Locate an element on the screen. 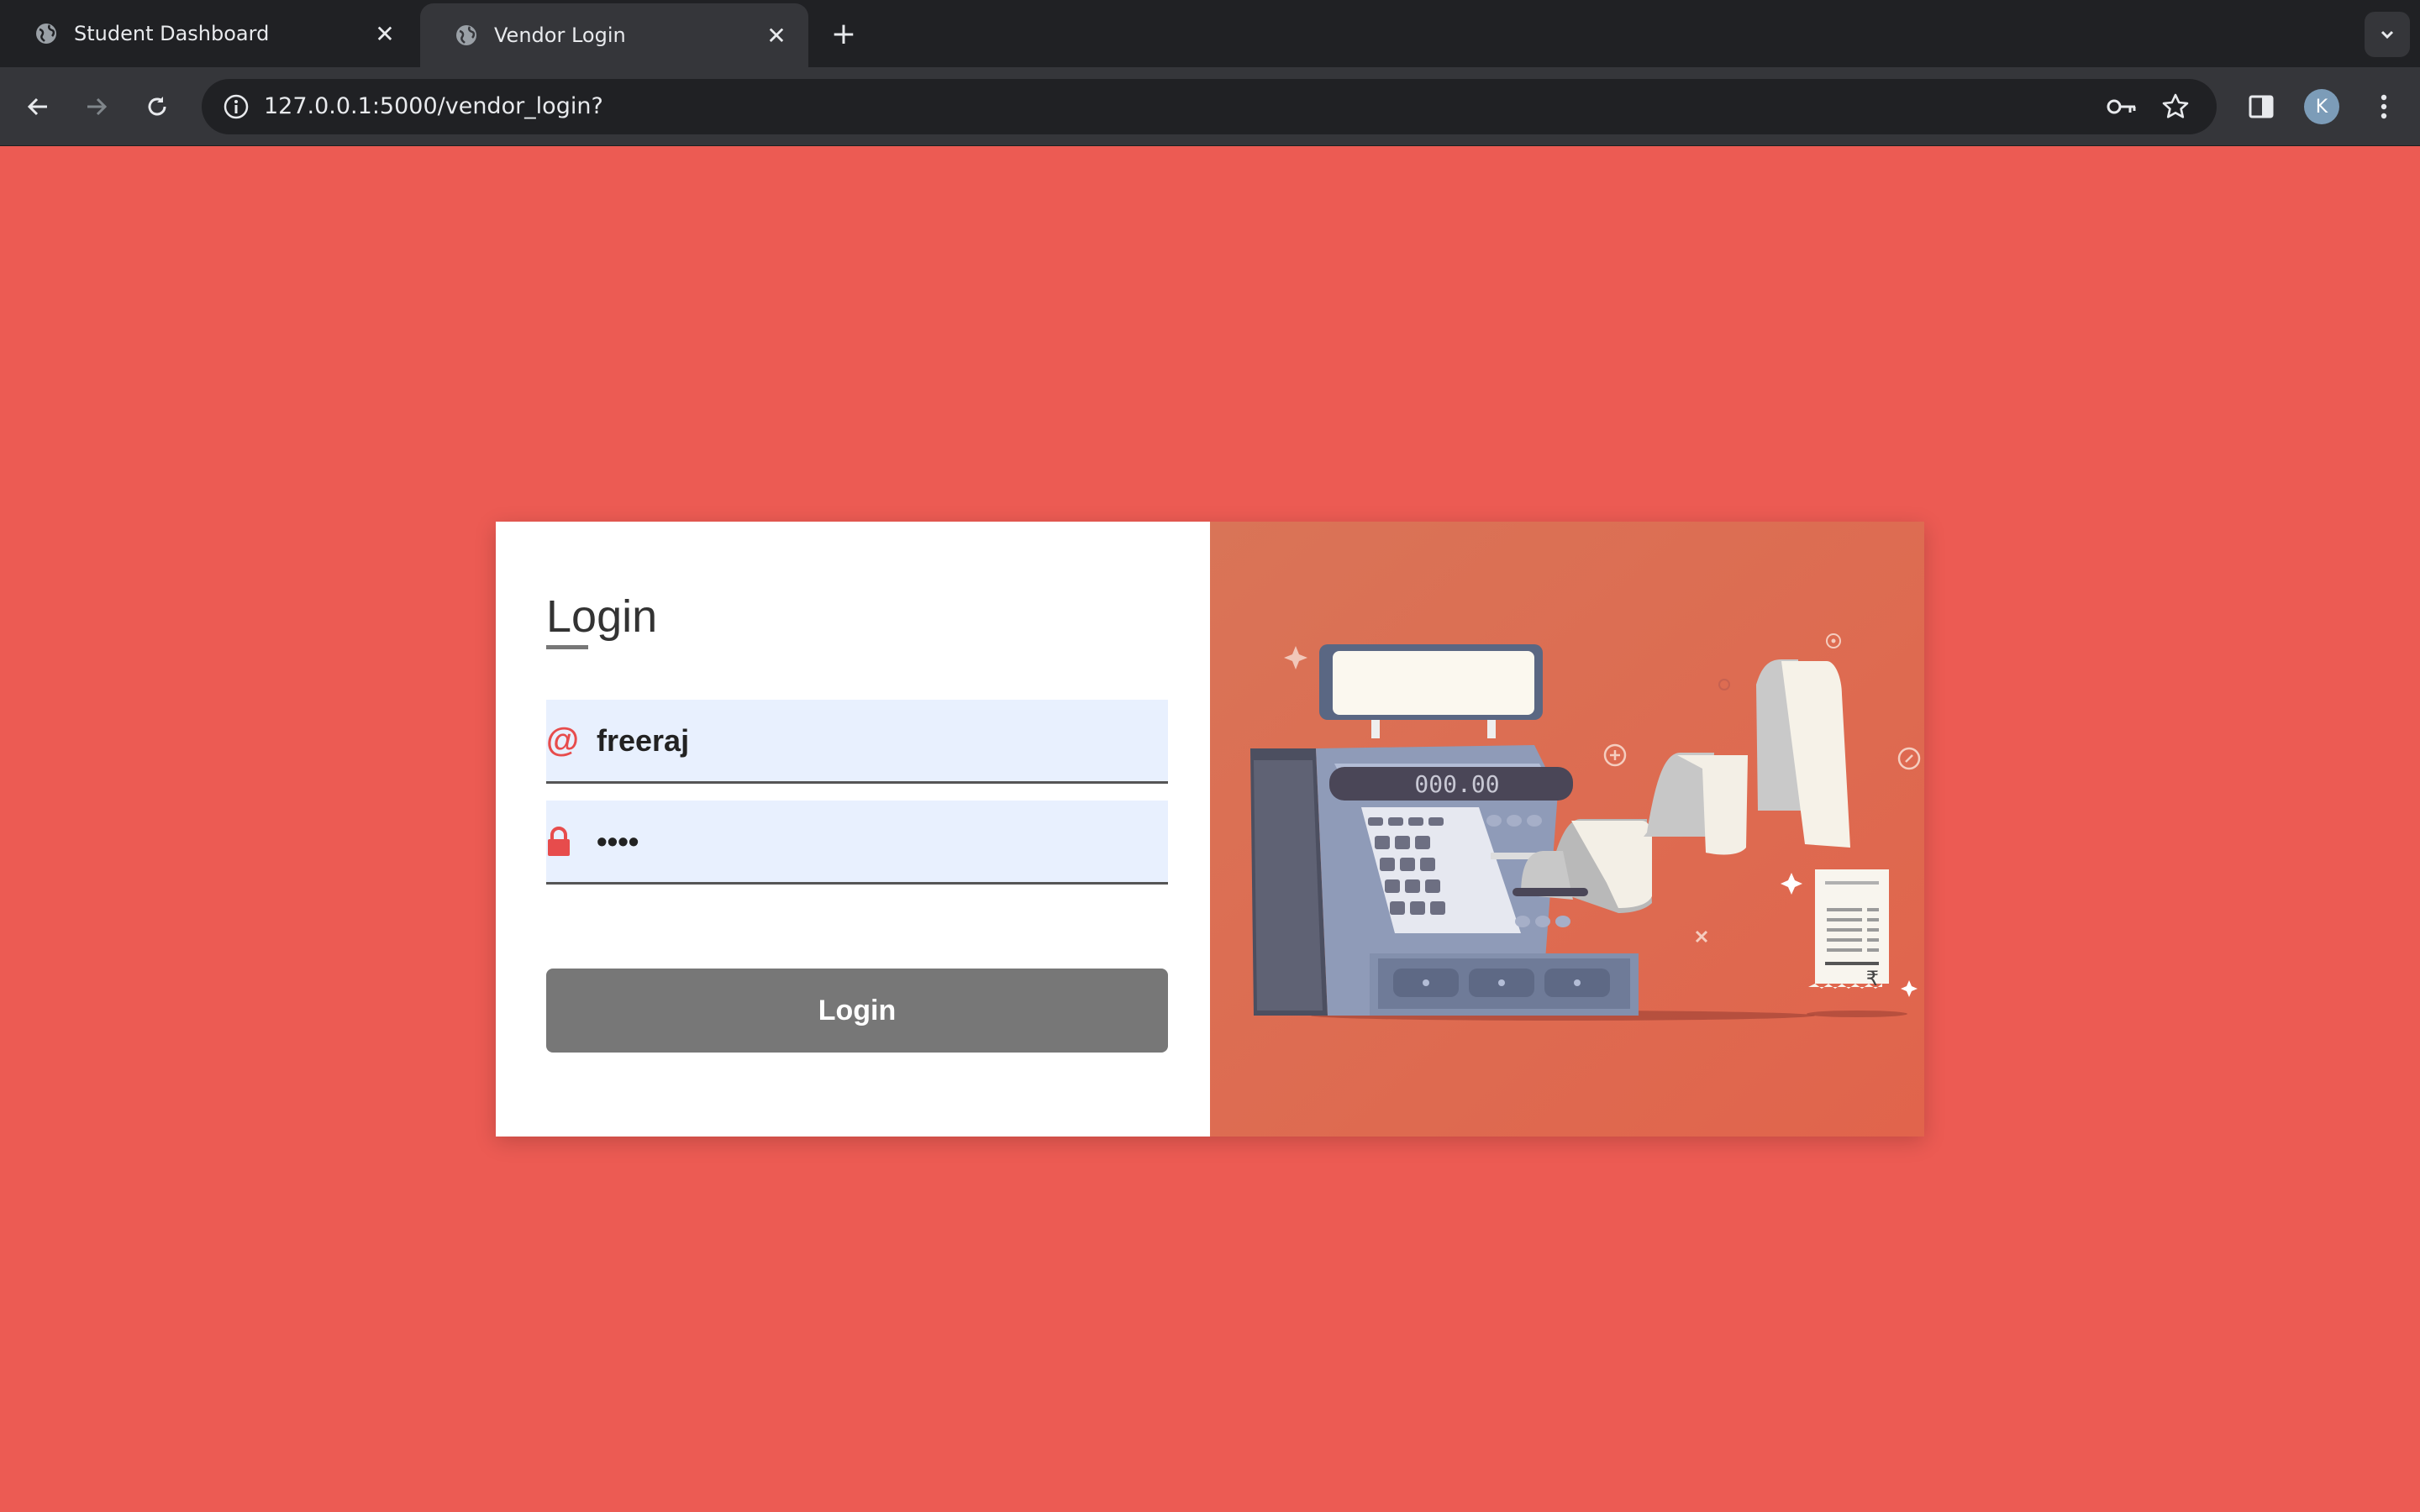 Image resolution: width=2420 pixels, height=1512 pixels. login-button: Login is located at coordinates (857, 1011).